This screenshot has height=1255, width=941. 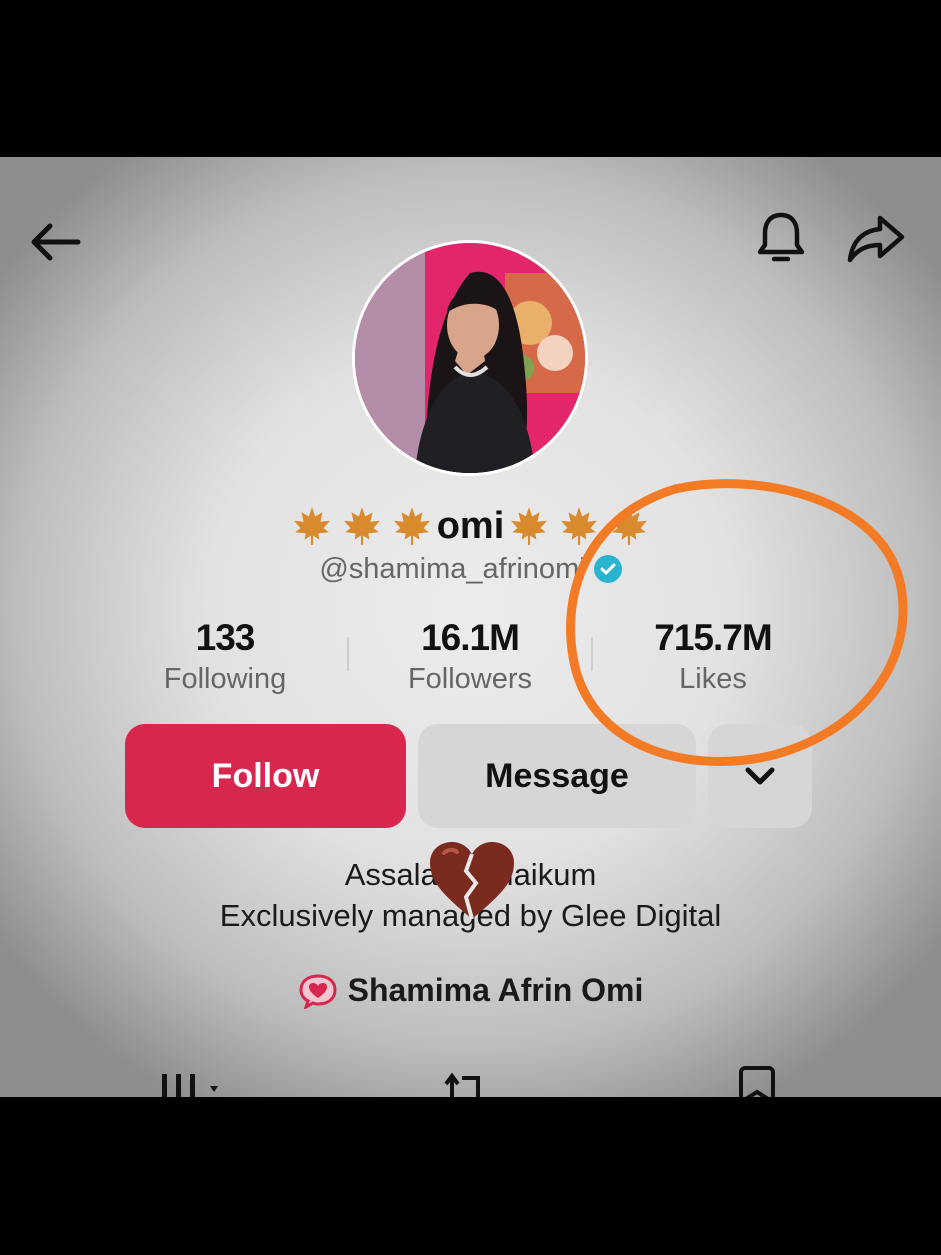 I want to click on profile-photo, so click(x=470, y=358).